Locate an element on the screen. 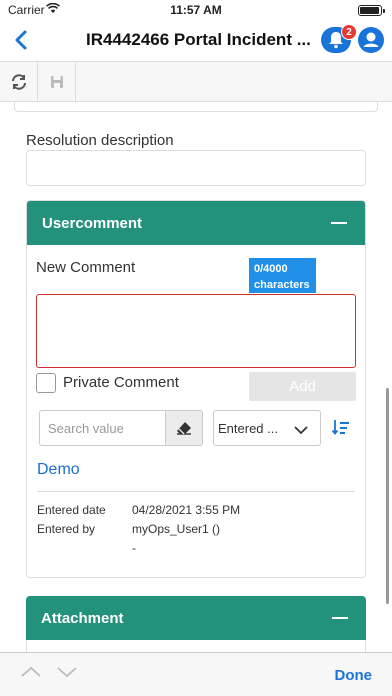 This screenshot has width=392, height=696. entered-date-value: 04/28/2021 3:55 PM is located at coordinates (186, 510).